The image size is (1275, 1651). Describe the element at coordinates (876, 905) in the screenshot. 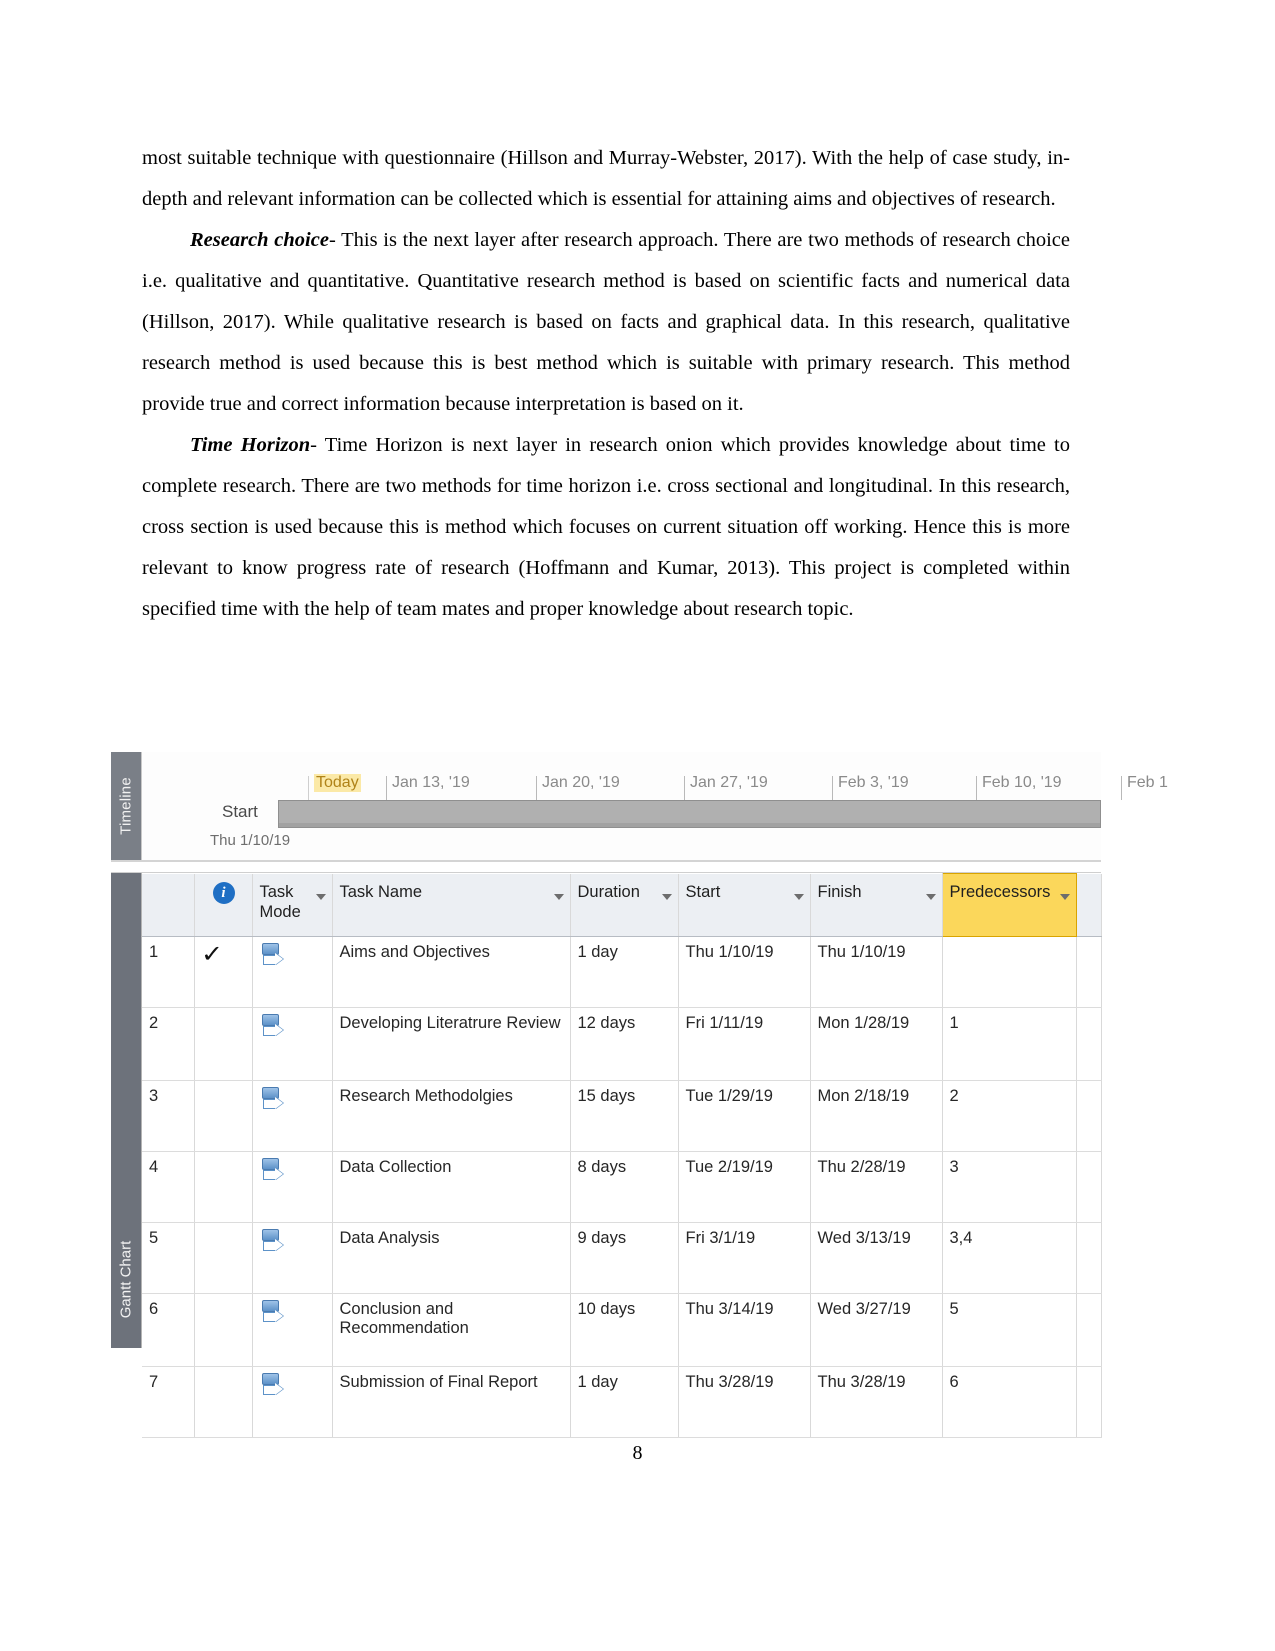

I see `column-header-finish: Finish` at that location.